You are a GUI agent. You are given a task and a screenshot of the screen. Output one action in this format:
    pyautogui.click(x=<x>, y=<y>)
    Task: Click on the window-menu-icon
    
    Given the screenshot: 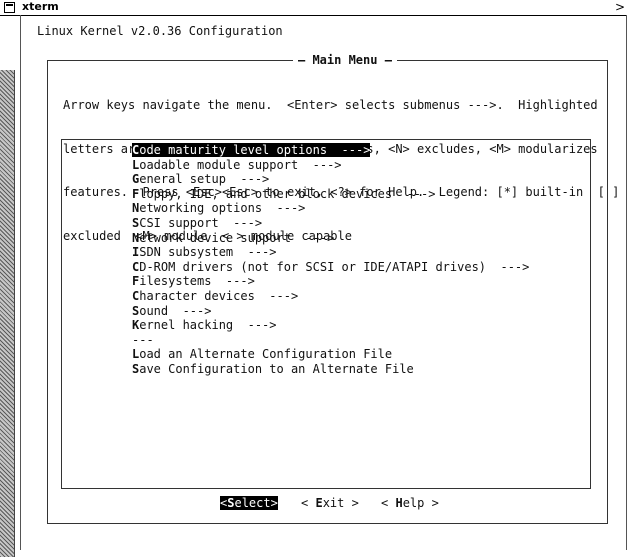 What is the action you would take?
    pyautogui.click(x=9, y=7)
    